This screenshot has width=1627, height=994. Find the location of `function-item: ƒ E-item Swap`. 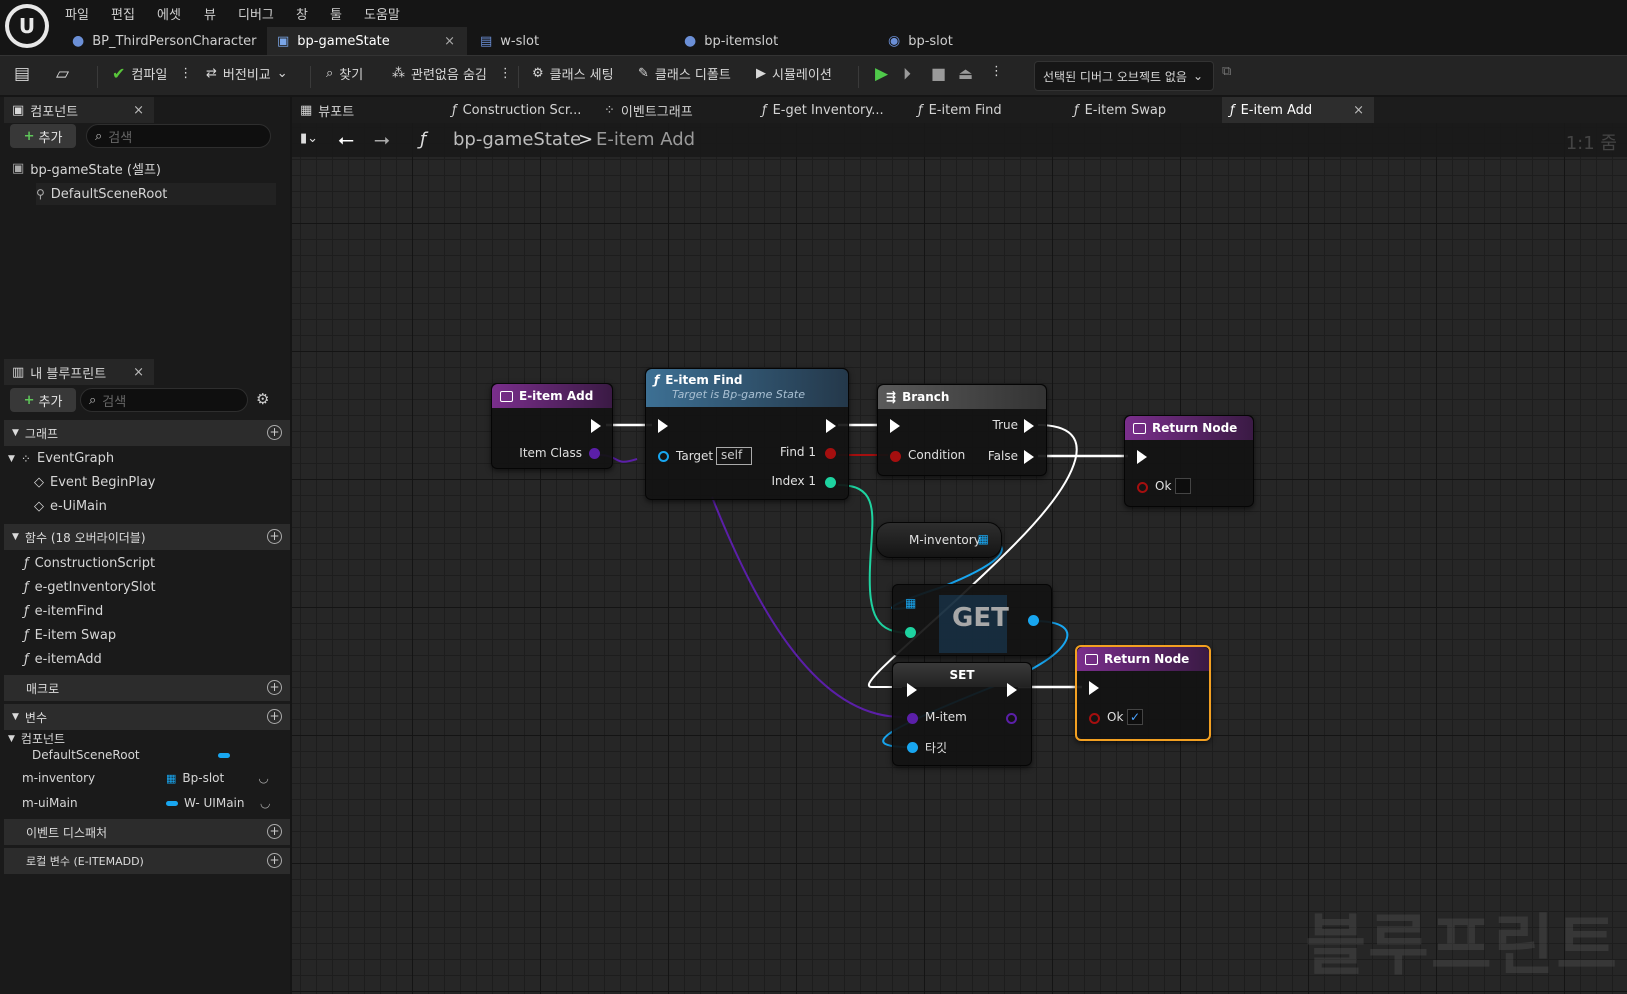

function-item: ƒ E-item Swap is located at coordinates (70, 635).